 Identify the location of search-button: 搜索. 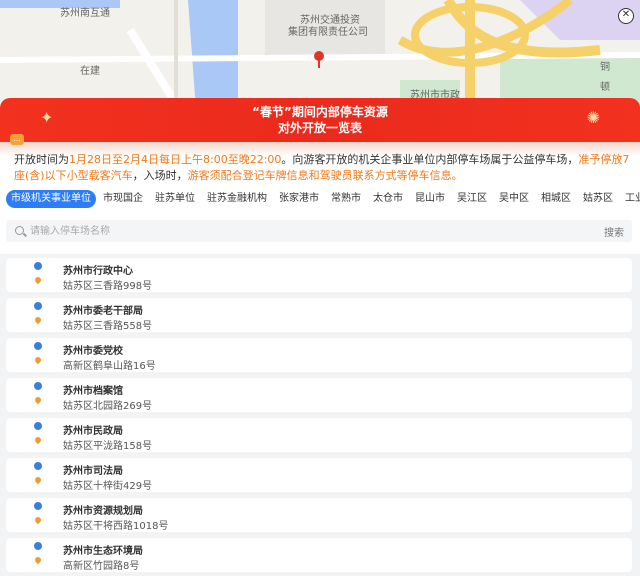
(614, 231).